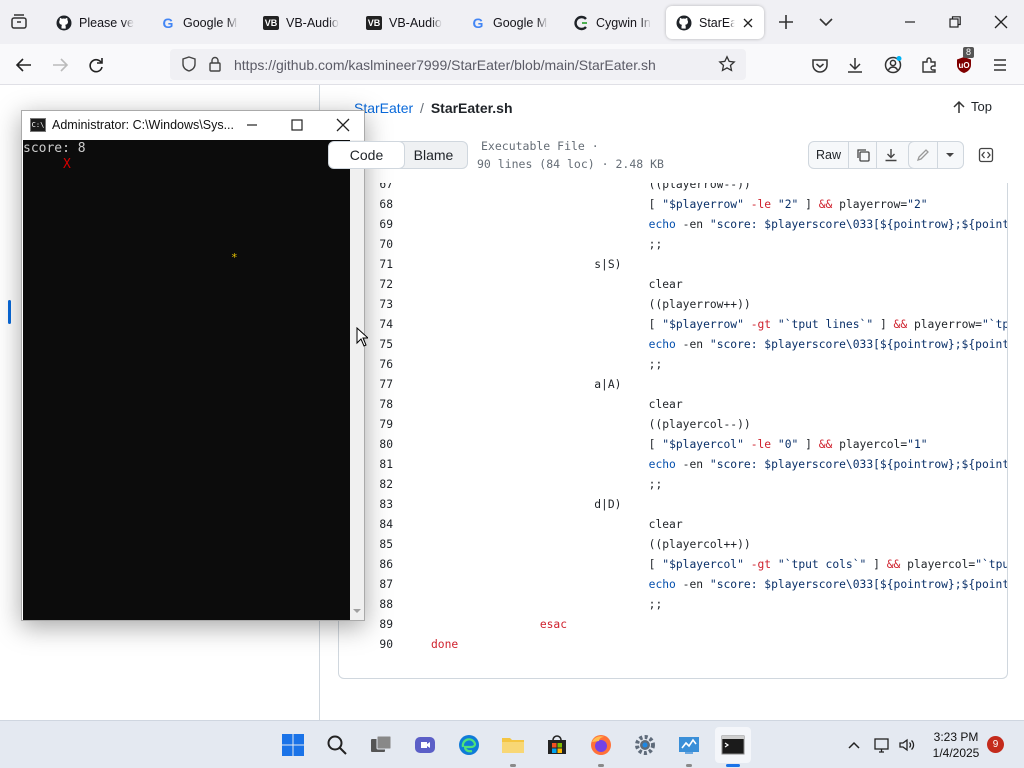 The height and width of the screenshot is (768, 1024). I want to click on search-button, so click(337, 745).